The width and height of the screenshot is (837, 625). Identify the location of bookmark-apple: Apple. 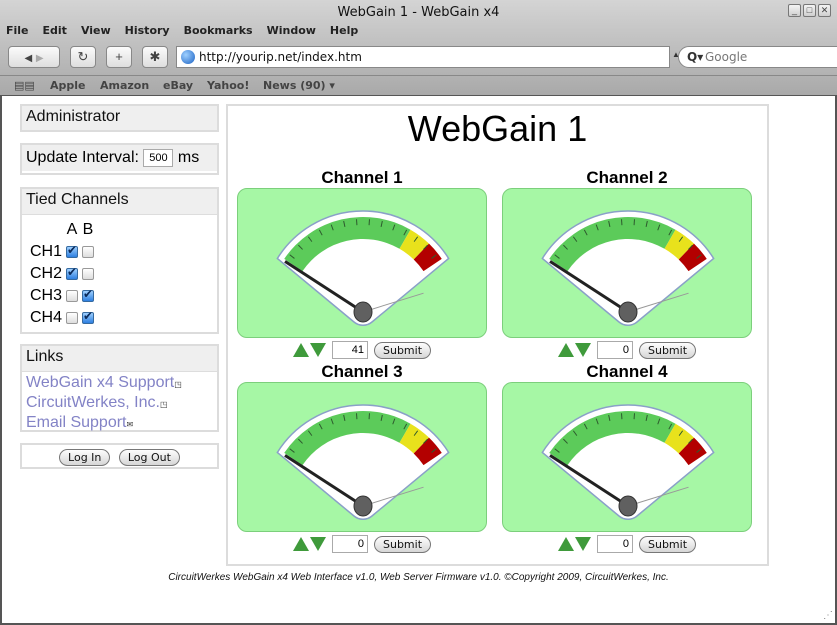
(68, 85).